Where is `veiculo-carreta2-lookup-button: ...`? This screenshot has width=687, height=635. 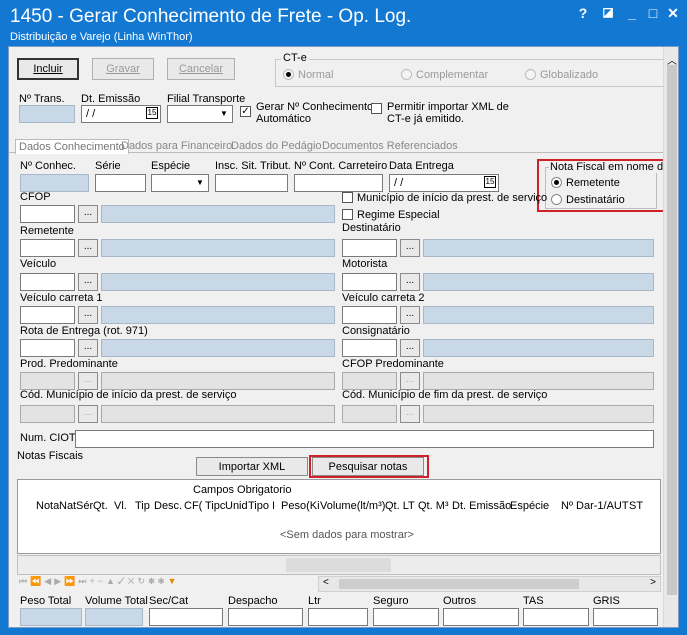 veiculo-carreta2-lookup-button: ... is located at coordinates (410, 315).